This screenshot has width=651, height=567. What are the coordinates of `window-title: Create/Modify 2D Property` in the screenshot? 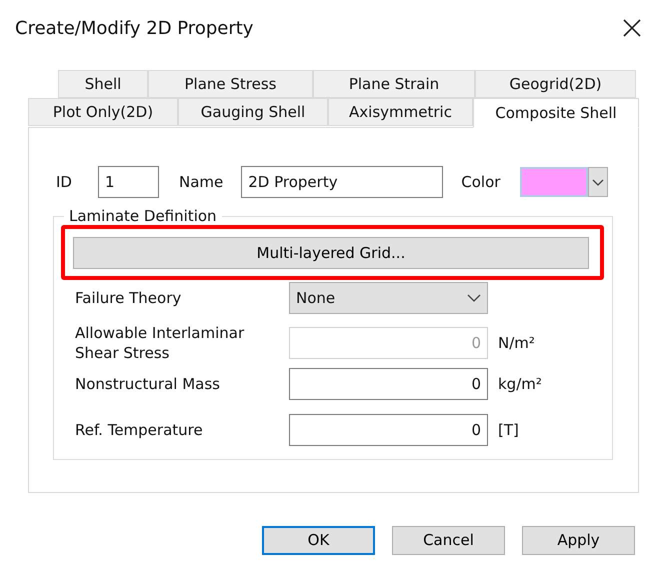 It's located at (134, 28).